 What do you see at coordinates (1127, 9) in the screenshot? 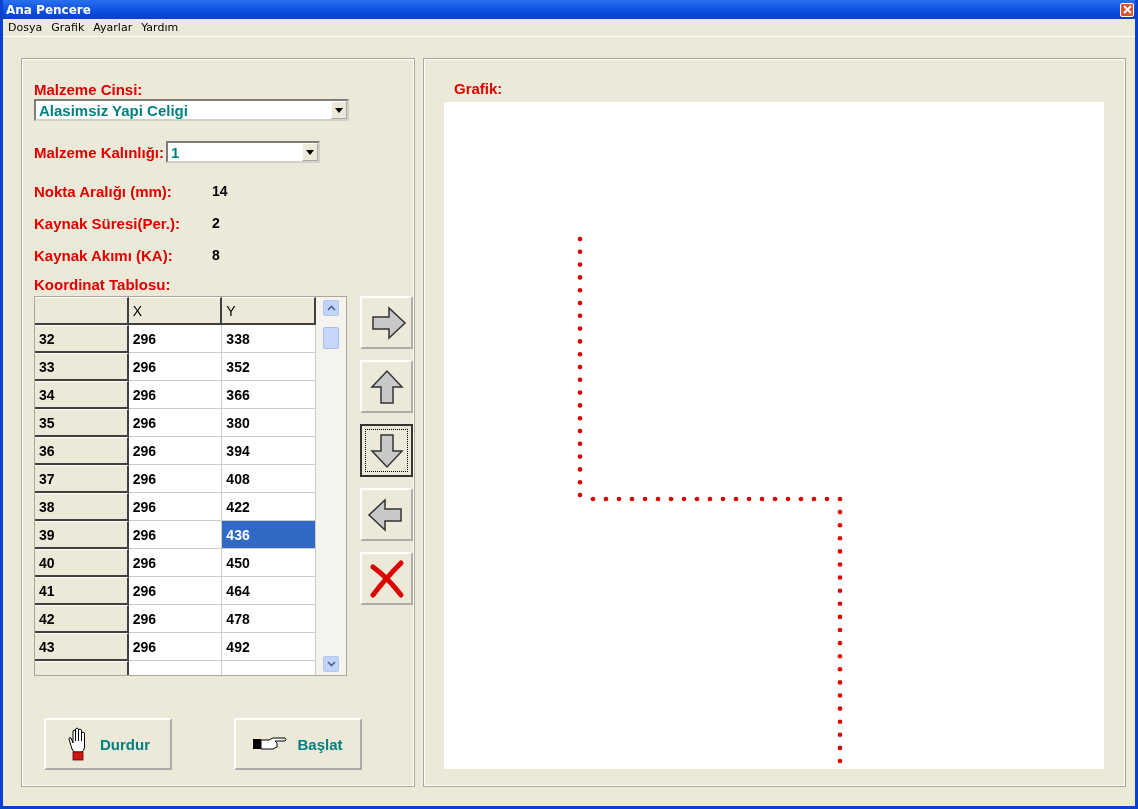
I see `close-button` at bounding box center [1127, 9].